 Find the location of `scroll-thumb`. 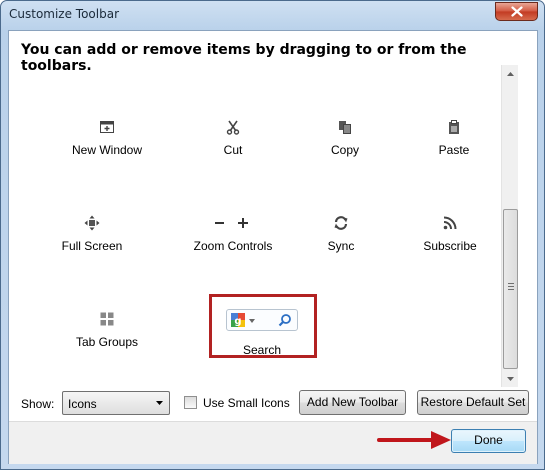

scroll-thumb is located at coordinates (510, 289).